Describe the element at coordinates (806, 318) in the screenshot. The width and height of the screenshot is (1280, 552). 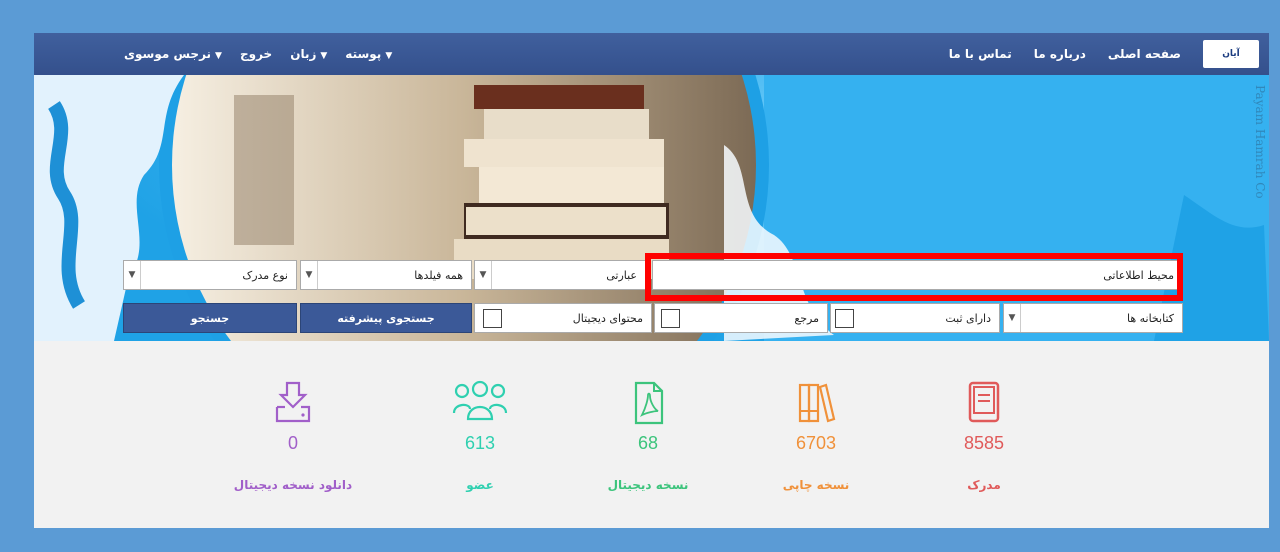
I see `reference-label: مرجع` at that location.